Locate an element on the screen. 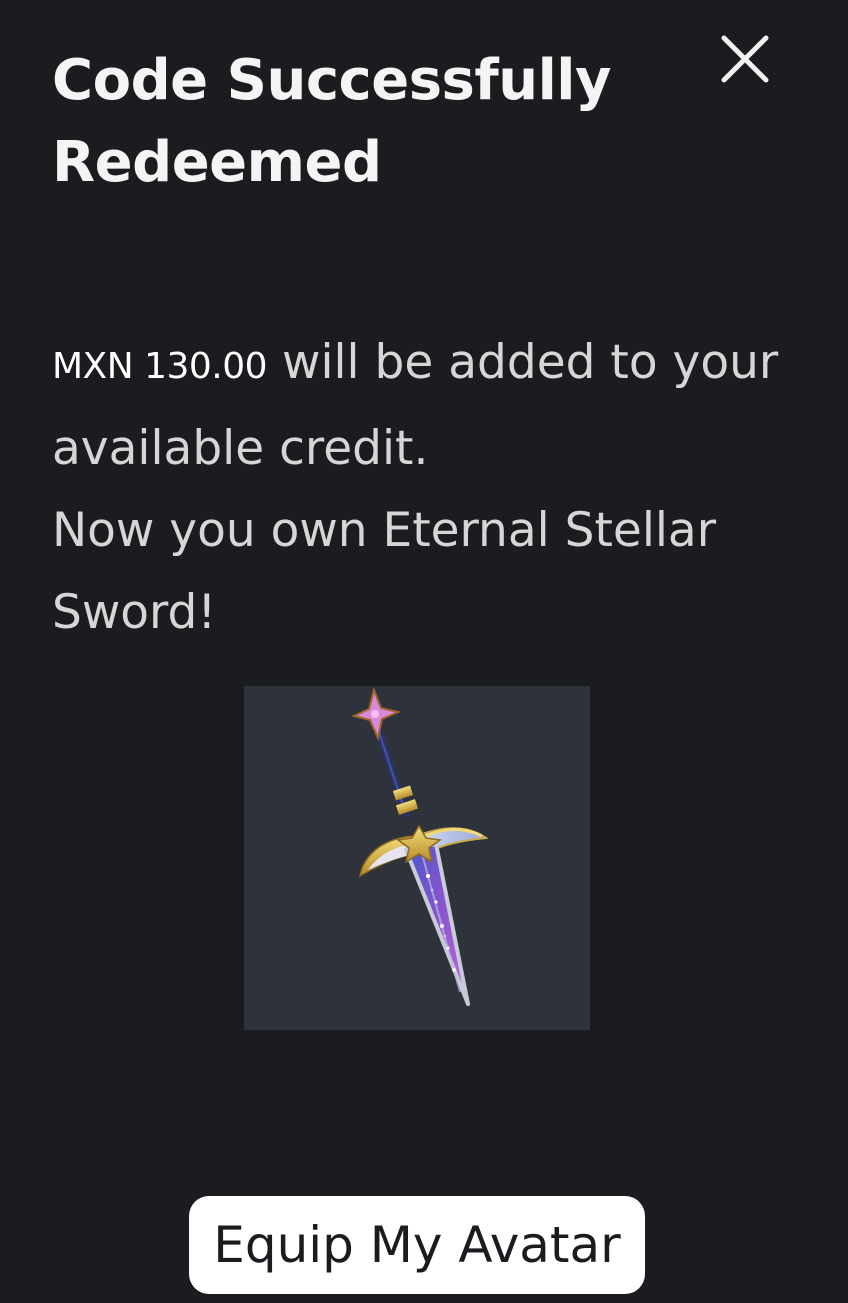 The height and width of the screenshot is (1303, 848). item-image is located at coordinates (417, 858).